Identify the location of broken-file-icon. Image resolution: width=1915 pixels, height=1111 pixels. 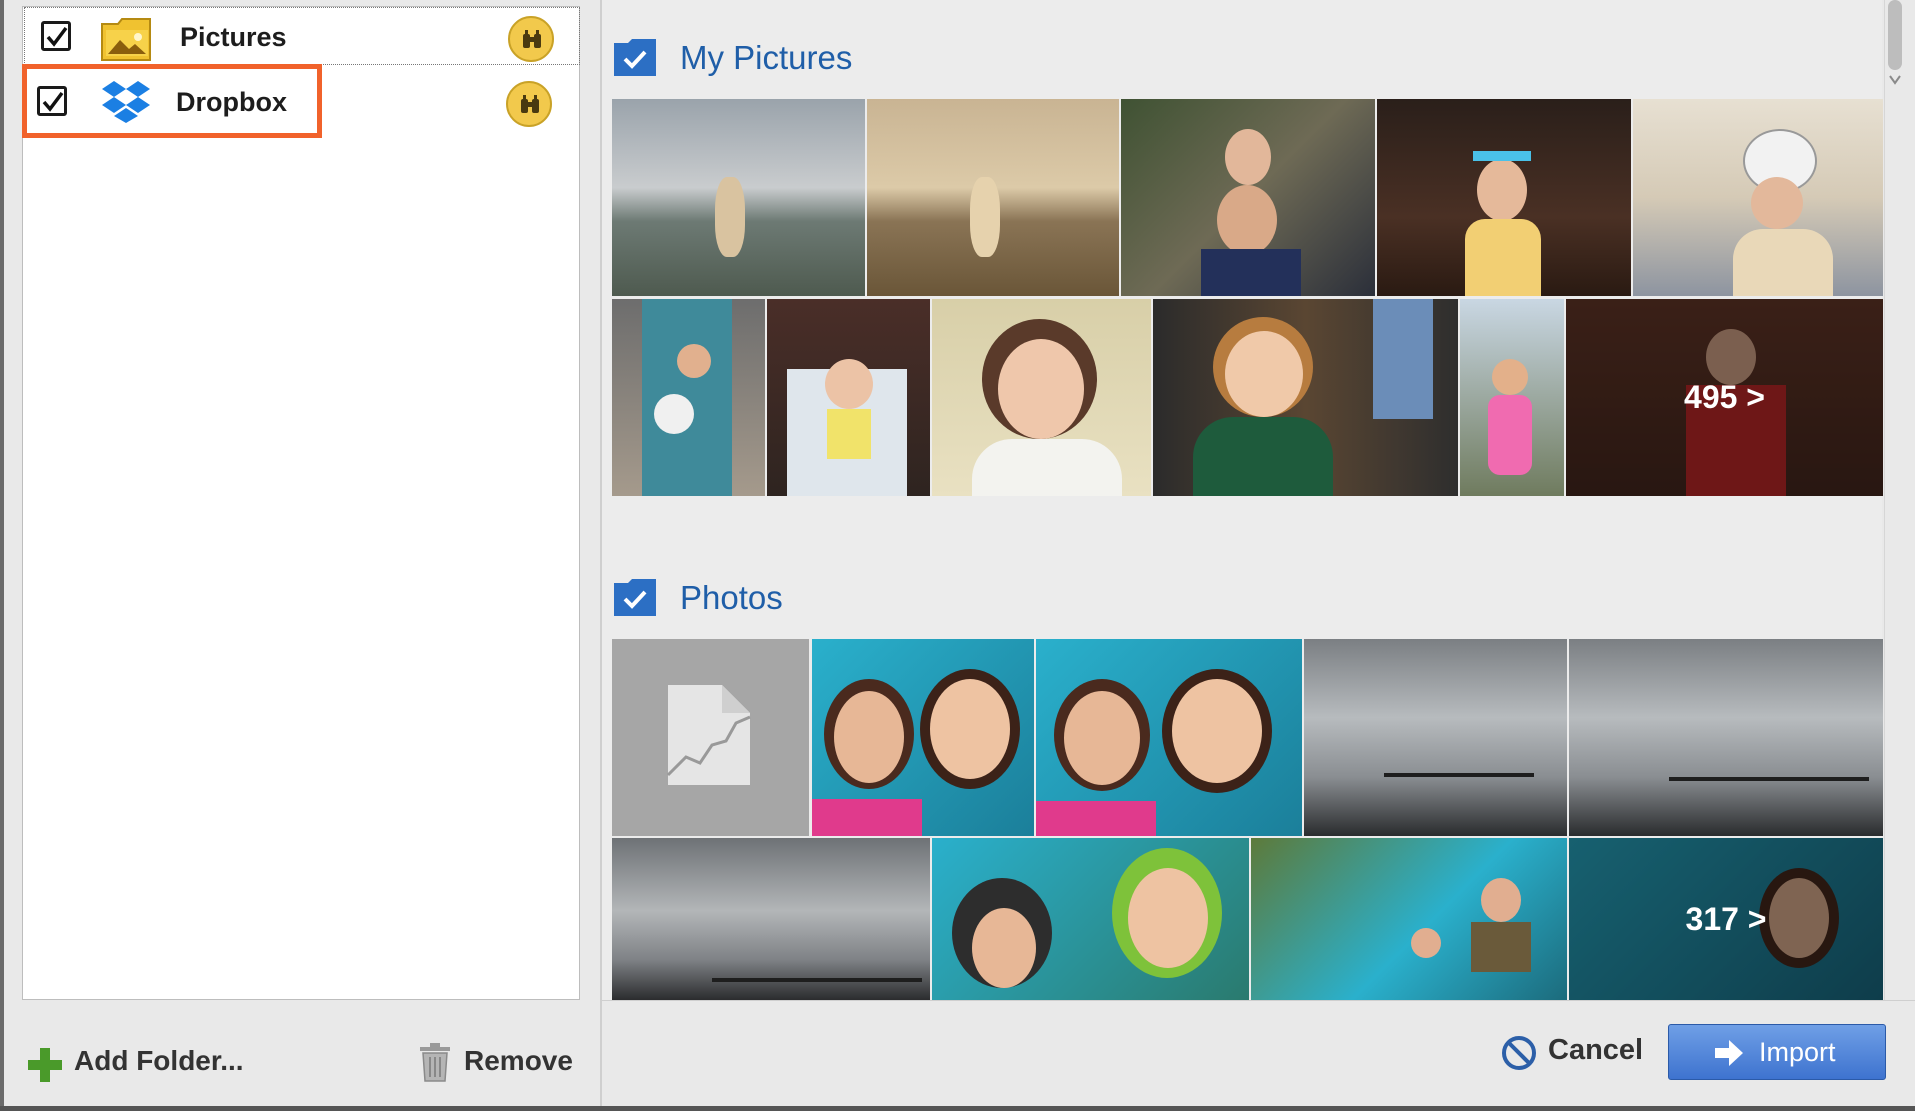
(708, 735).